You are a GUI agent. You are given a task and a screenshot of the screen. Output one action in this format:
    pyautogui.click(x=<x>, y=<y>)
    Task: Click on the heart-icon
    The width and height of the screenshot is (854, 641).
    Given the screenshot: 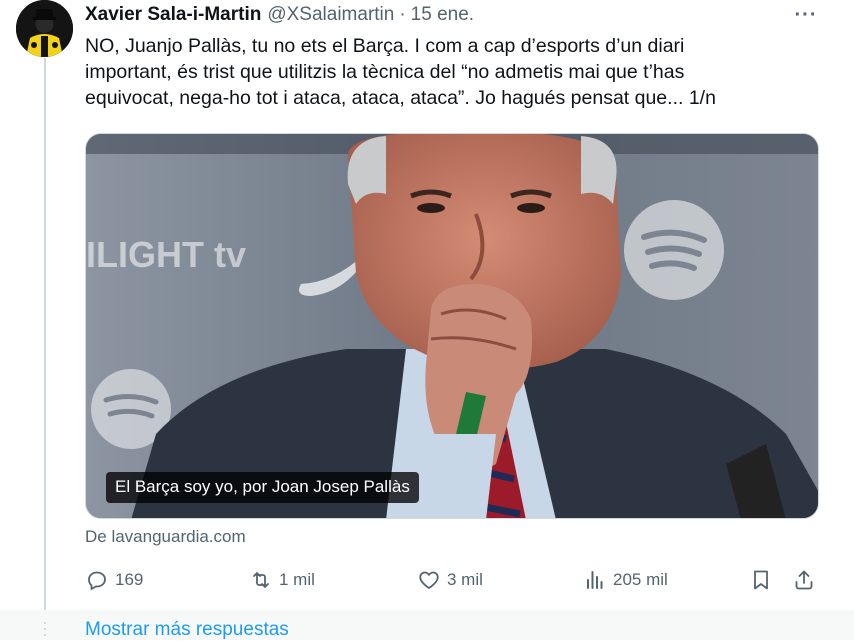 What is the action you would take?
    pyautogui.click(x=429, y=580)
    